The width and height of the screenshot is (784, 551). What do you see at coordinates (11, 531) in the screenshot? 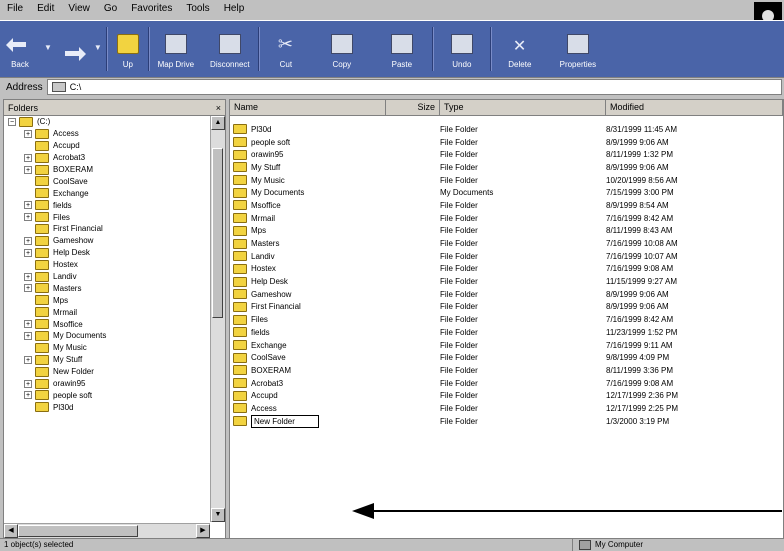
I see `scroll-left-arrow-icon: ◀` at bounding box center [11, 531].